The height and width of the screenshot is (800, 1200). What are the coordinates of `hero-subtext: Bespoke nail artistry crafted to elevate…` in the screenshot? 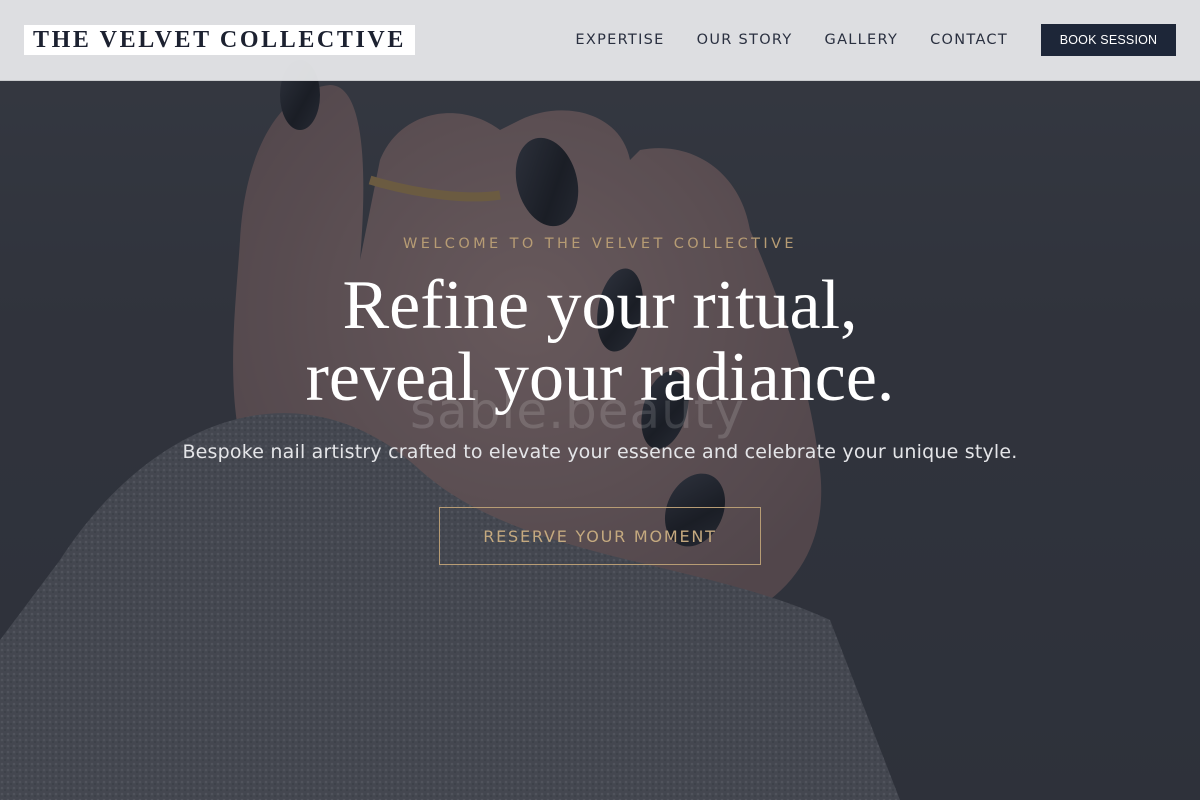 It's located at (600, 452).